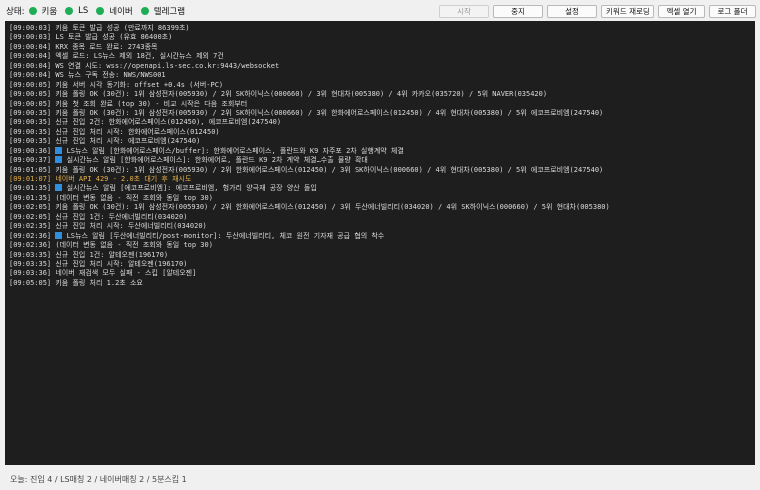  What do you see at coordinates (681, 11) in the screenshot?
I see `excel-open-button: 엑셀 열기` at bounding box center [681, 11].